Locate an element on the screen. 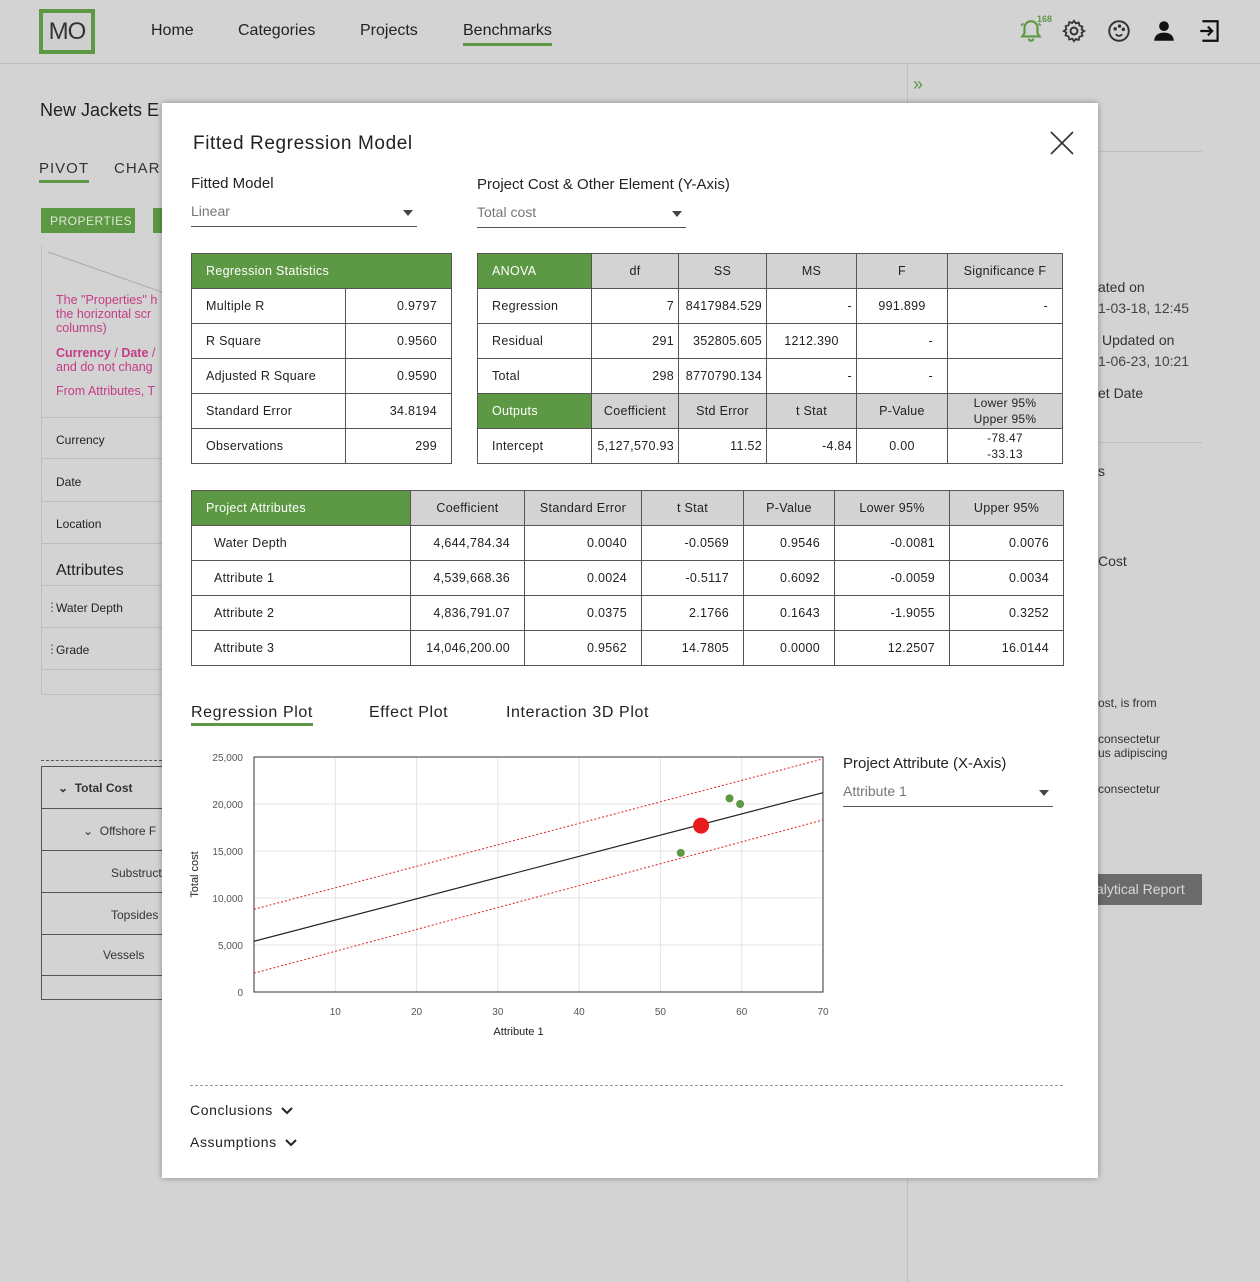  properties-button: PROPERTIES is located at coordinates (88, 220).